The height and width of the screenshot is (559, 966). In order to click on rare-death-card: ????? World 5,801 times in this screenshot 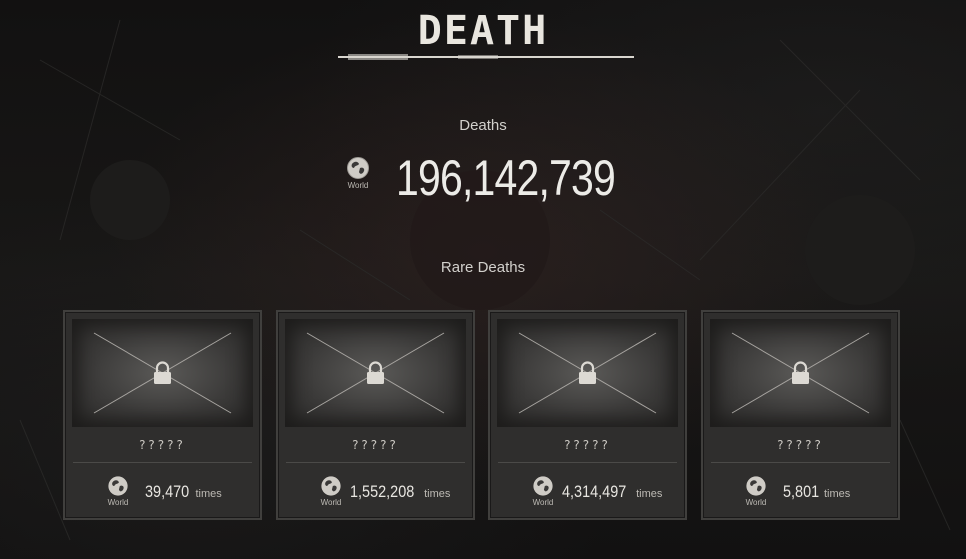, I will do `click(800, 415)`.